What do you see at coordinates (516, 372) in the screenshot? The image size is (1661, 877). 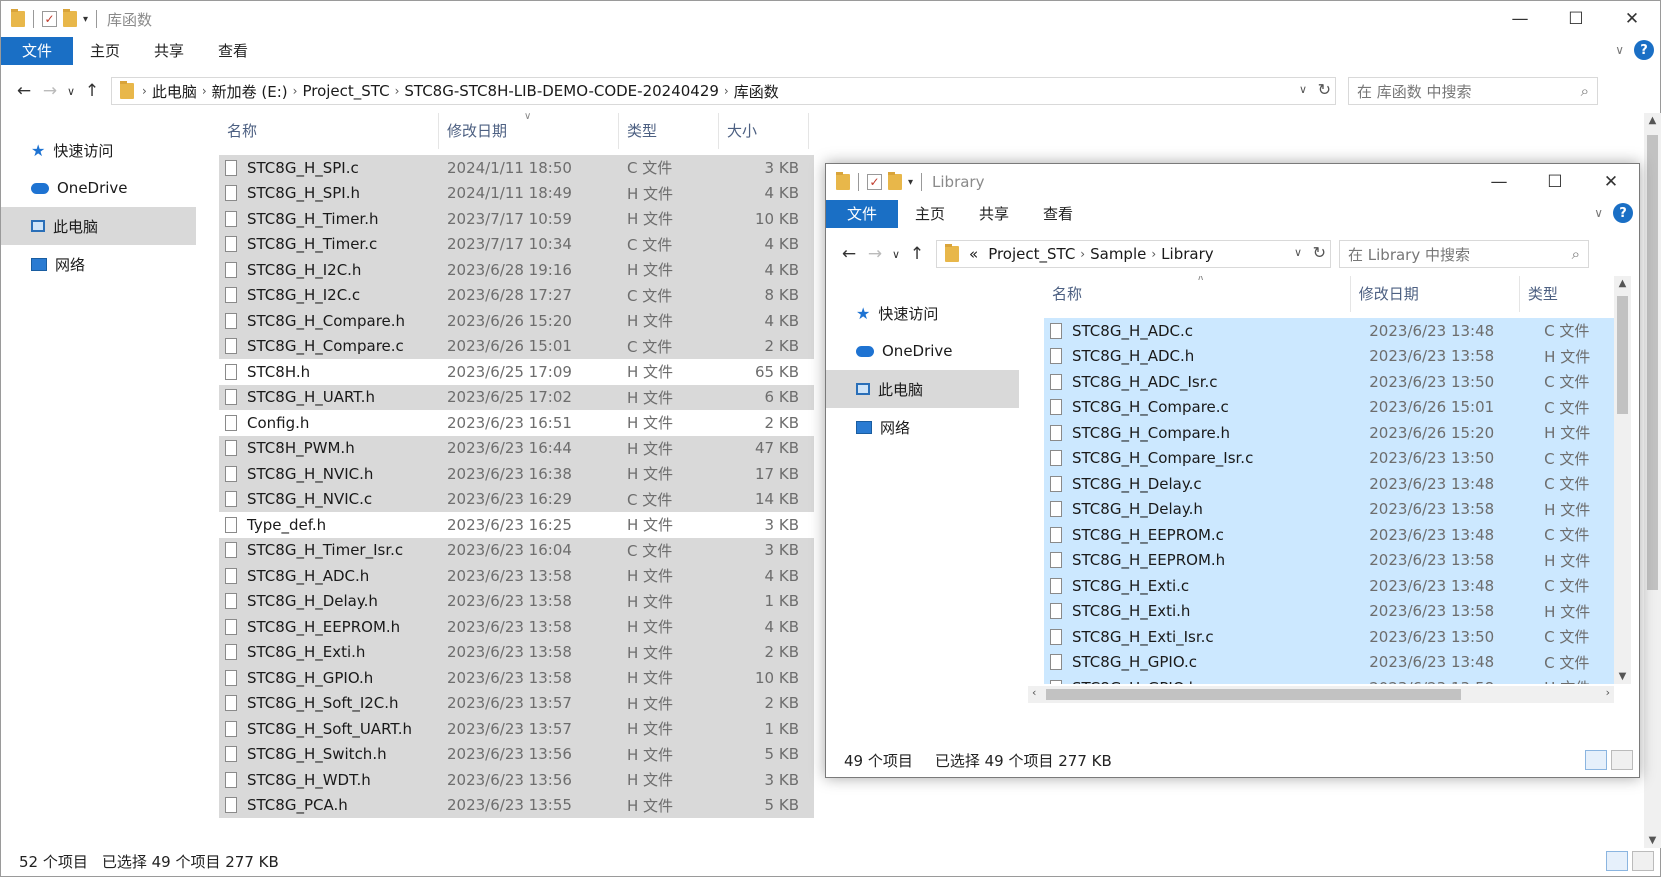 I see `table-row: STC8H.h 2023/6/25 17:09 H 文件 65 KB` at bounding box center [516, 372].